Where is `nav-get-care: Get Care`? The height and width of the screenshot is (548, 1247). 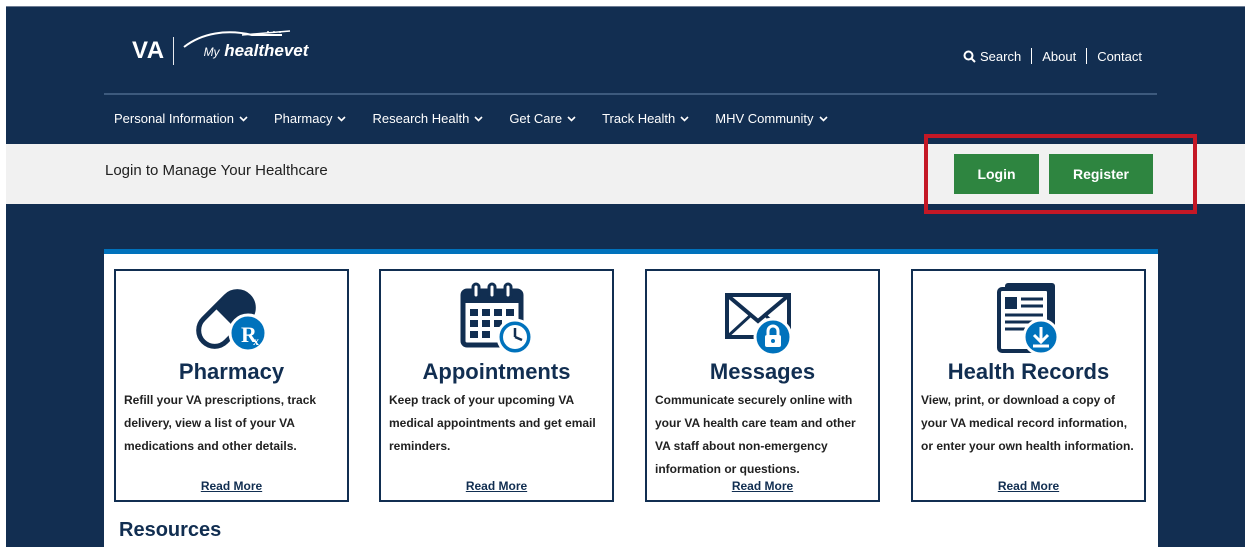
nav-get-care: Get Care is located at coordinates (542, 118).